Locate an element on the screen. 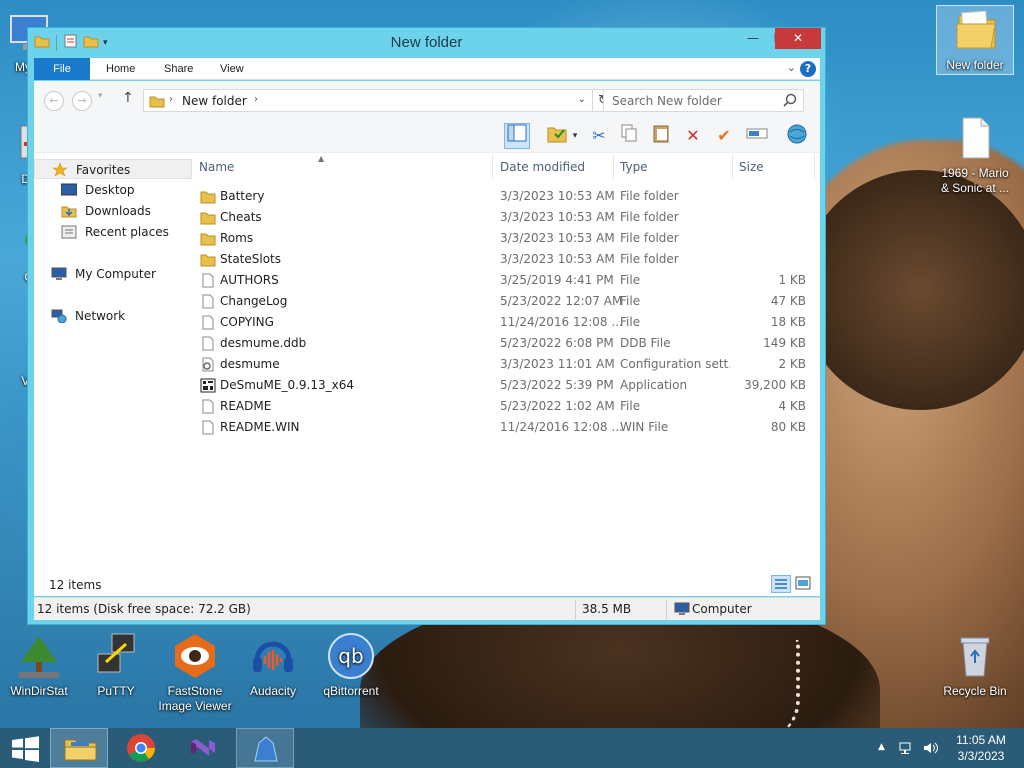 This screenshot has height=768, width=1024. desktop-icon-audacity: Audacity is located at coordinates (273, 665).